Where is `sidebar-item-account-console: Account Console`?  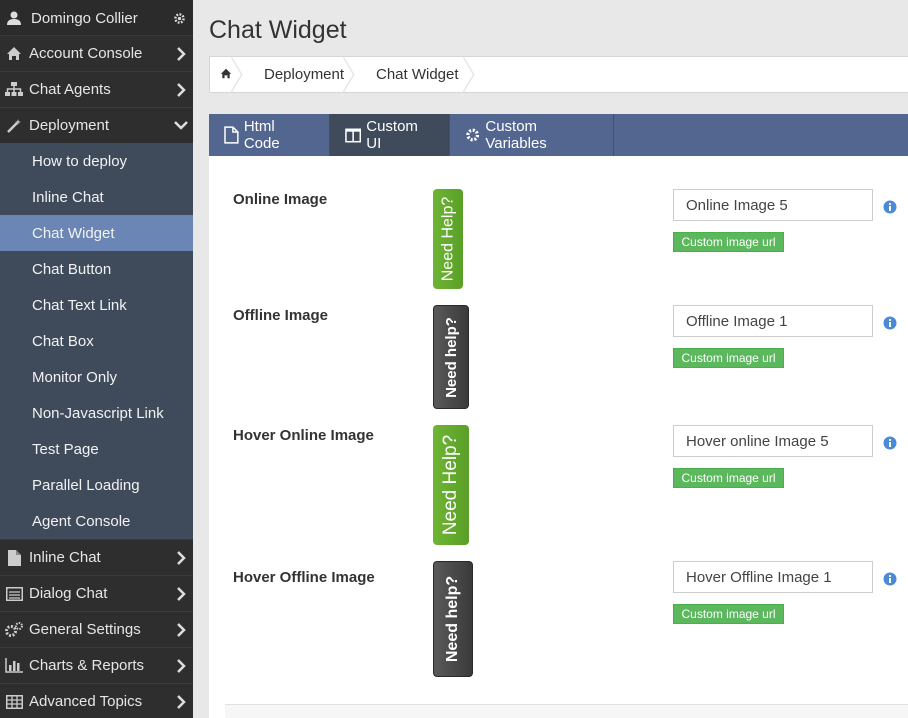 sidebar-item-account-console: Account Console is located at coordinates (96, 53).